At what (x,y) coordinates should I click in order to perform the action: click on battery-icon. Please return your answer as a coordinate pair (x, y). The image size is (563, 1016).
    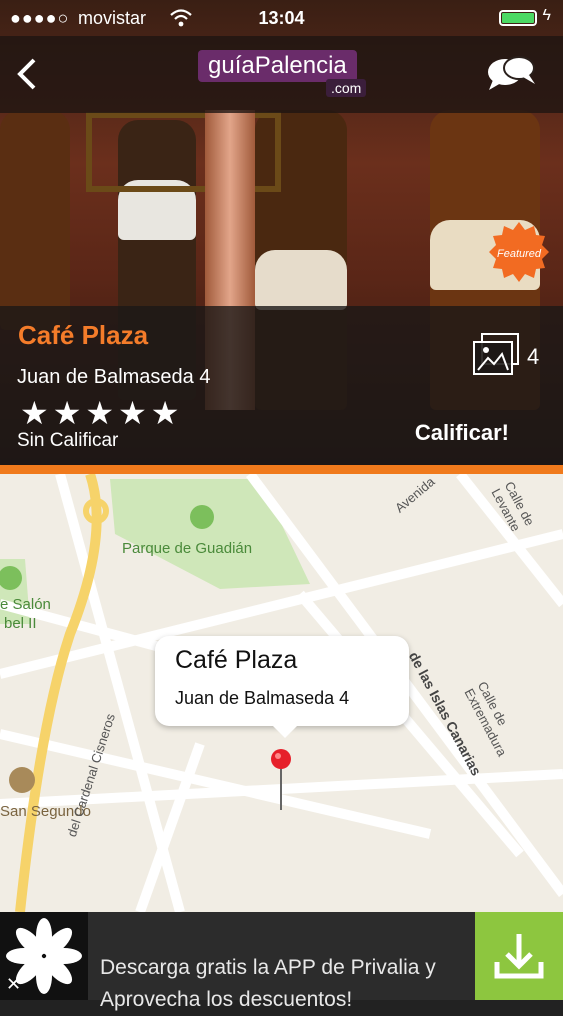
    Looking at the image, I should click on (518, 18).